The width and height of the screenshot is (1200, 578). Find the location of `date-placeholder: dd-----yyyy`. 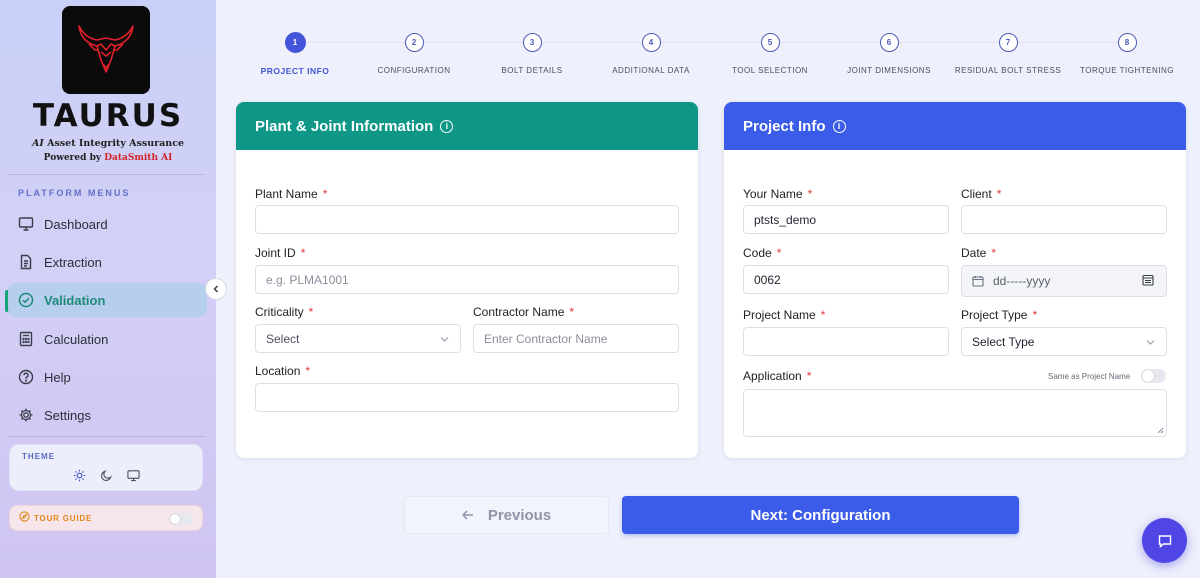

date-placeholder: dd-----yyyy is located at coordinates (1022, 281).